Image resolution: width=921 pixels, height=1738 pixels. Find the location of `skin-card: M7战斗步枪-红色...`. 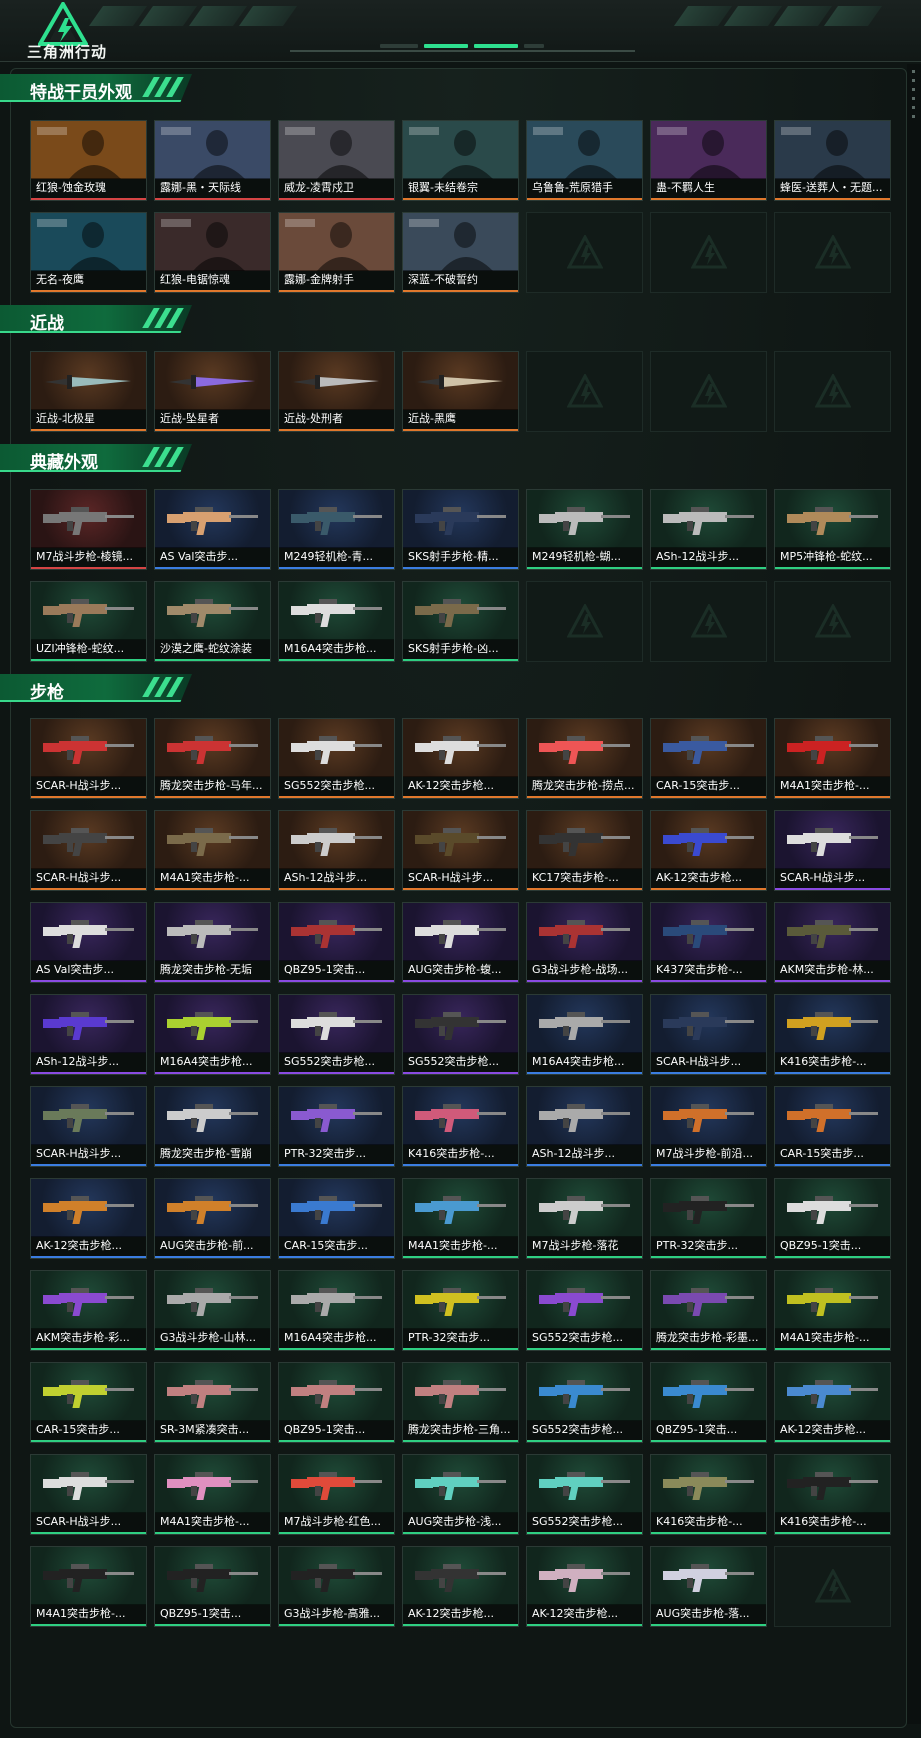

skin-card: M7战斗步枪-红色... is located at coordinates (336, 1494).